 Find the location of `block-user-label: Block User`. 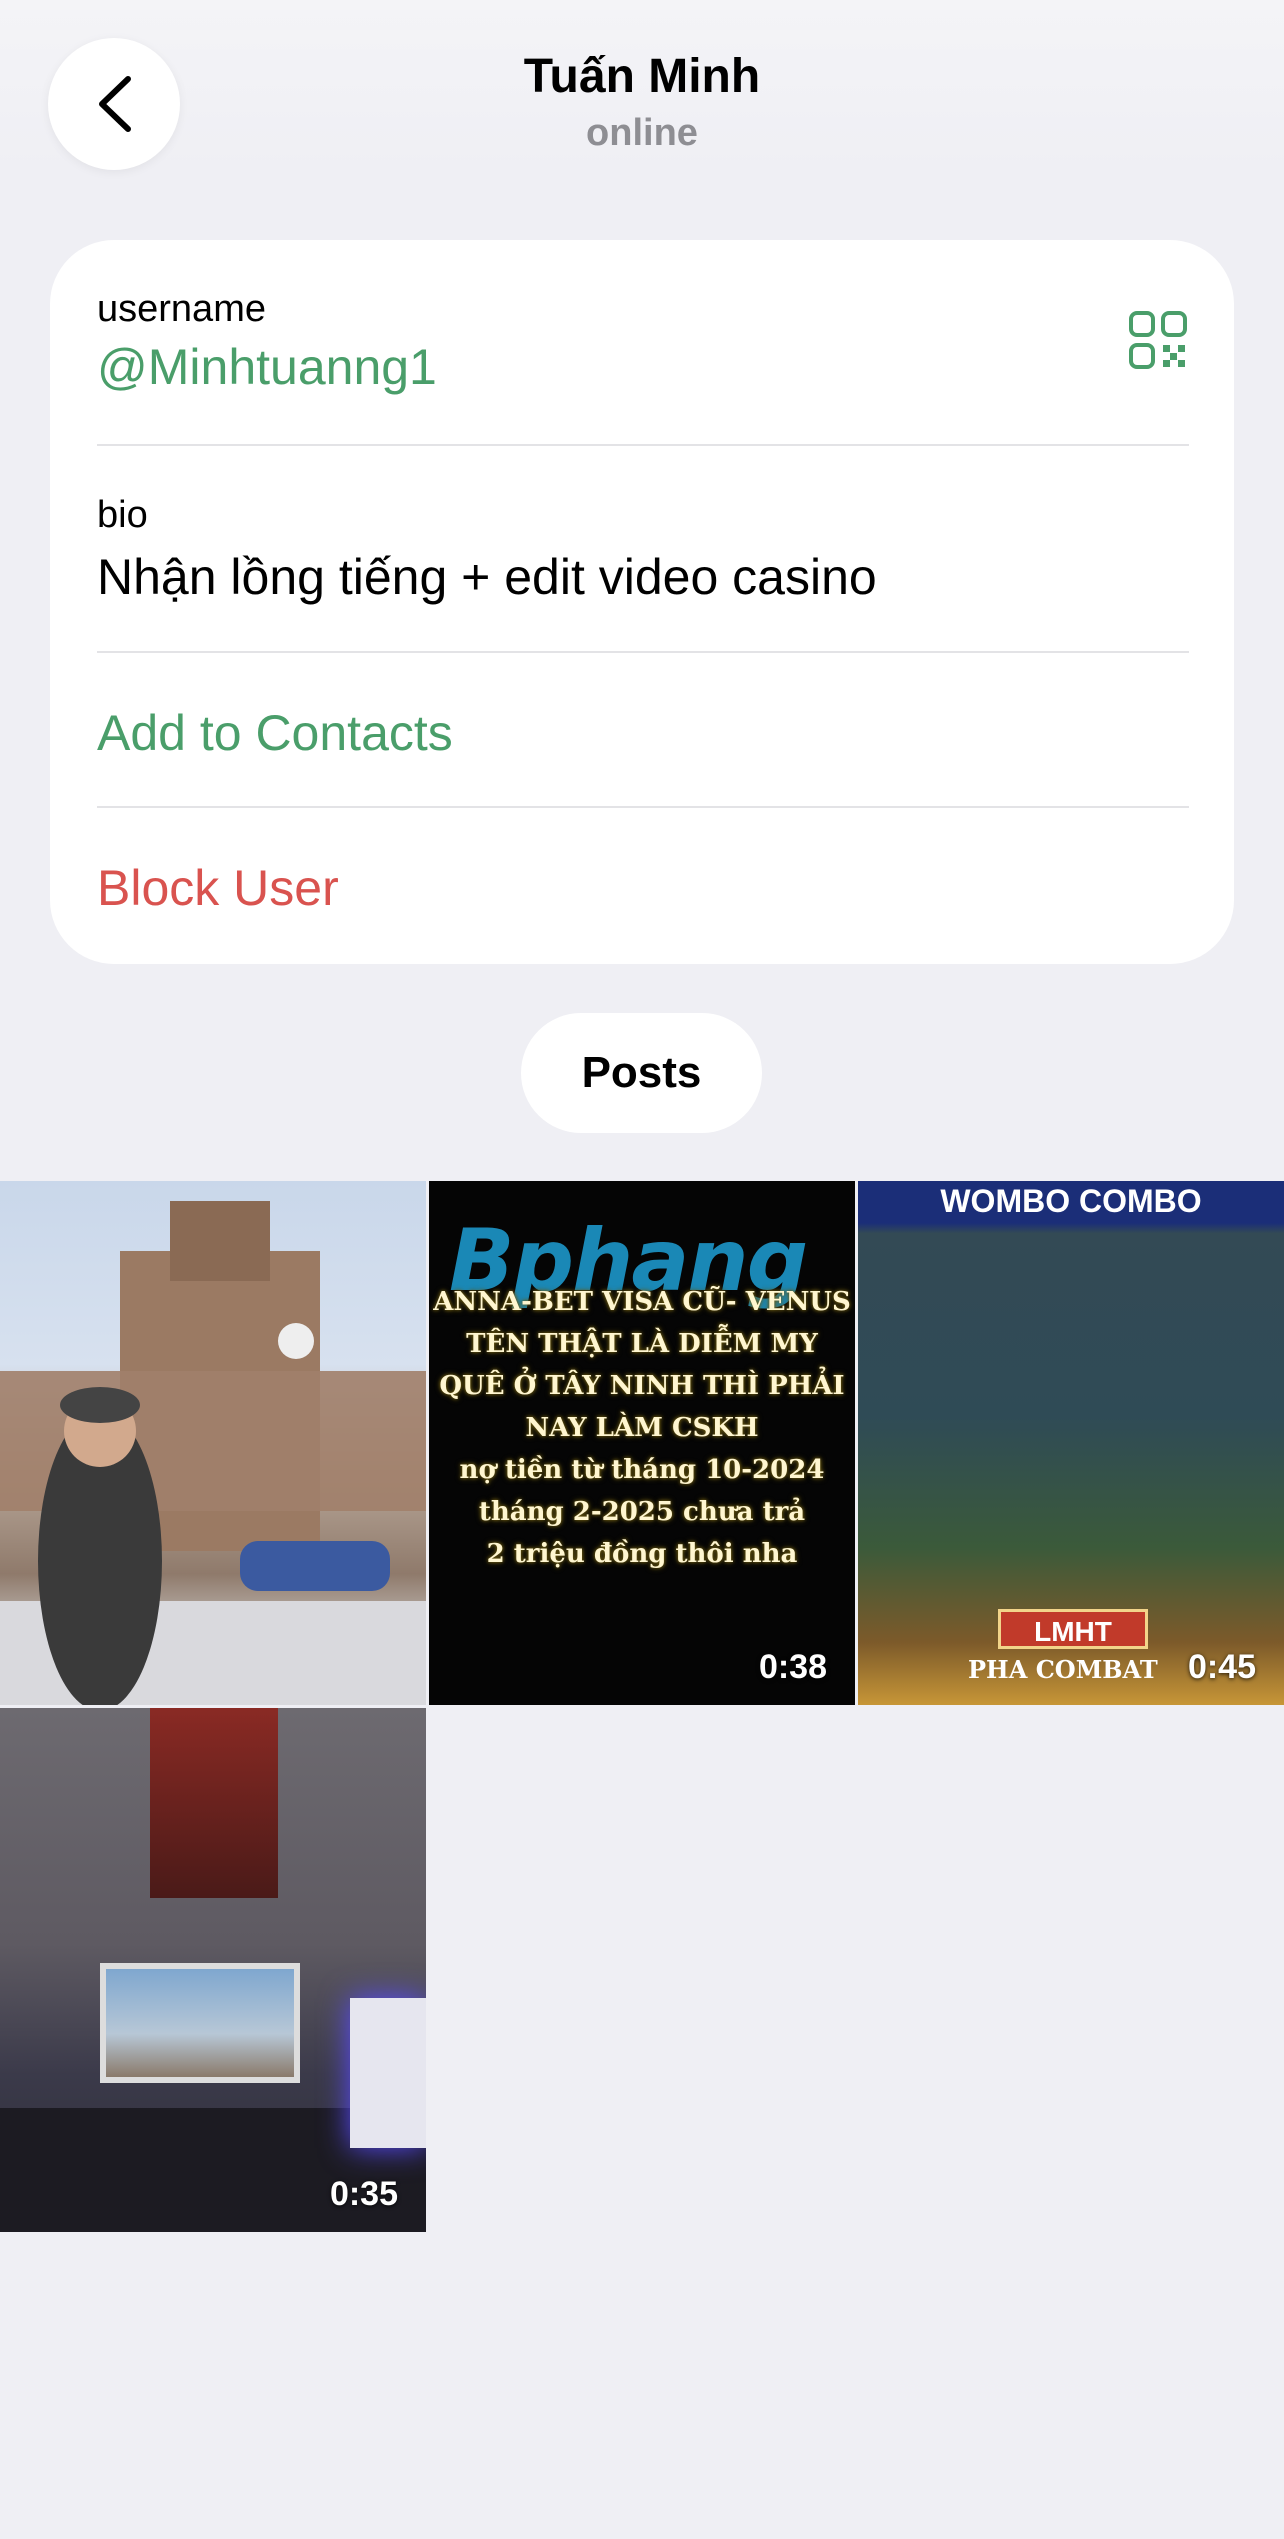

block-user-label: Block User is located at coordinates (218, 888).